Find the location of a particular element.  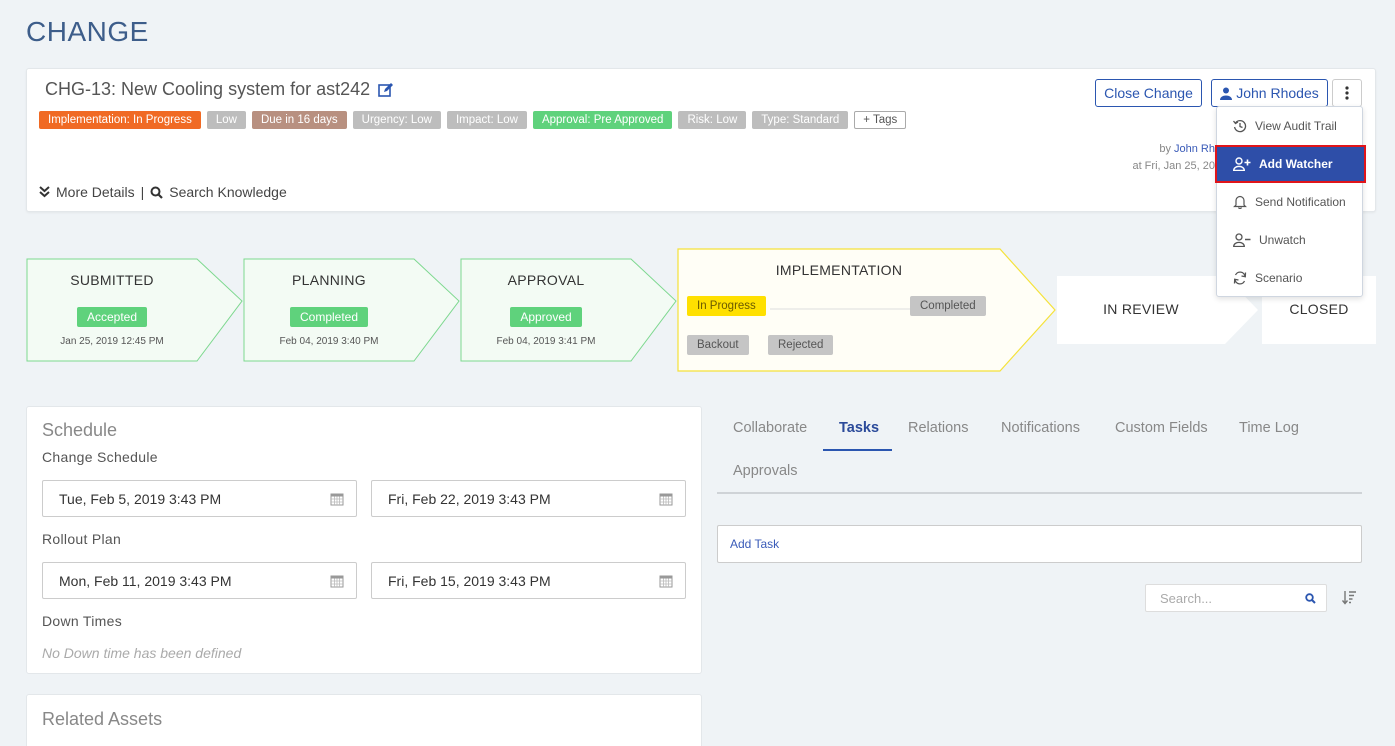

remove-user-icon is located at coordinates (1242, 240).